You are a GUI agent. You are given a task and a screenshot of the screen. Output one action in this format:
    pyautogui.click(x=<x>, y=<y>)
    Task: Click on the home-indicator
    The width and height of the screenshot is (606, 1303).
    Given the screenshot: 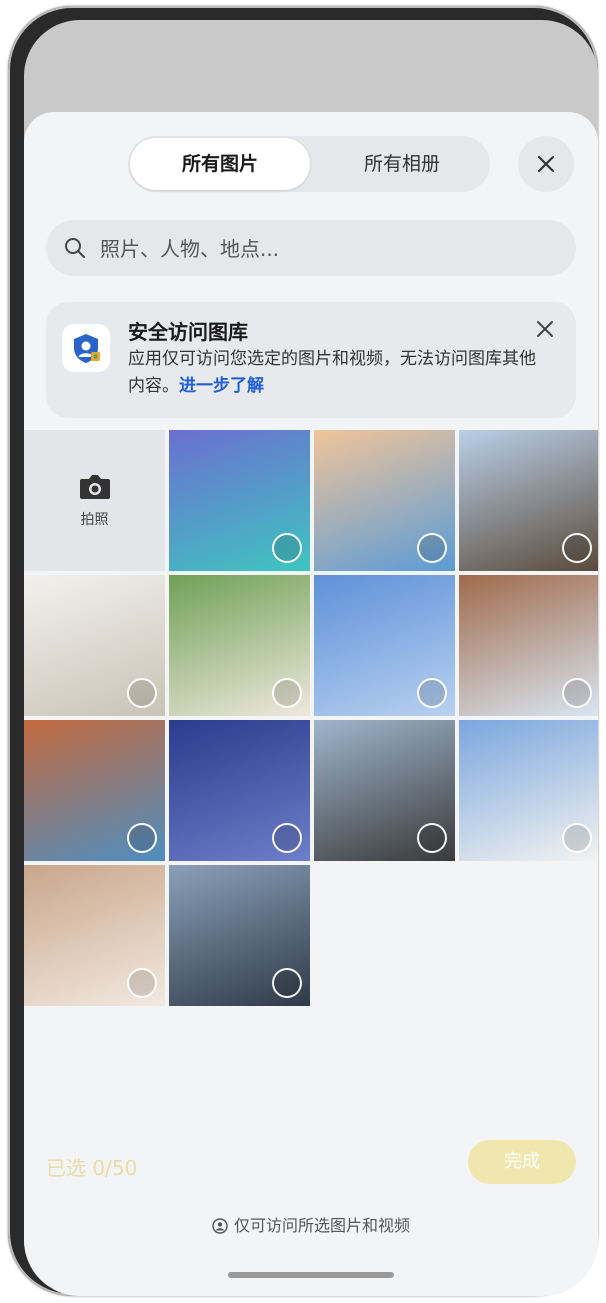 What is the action you would take?
    pyautogui.click(x=311, y=1275)
    